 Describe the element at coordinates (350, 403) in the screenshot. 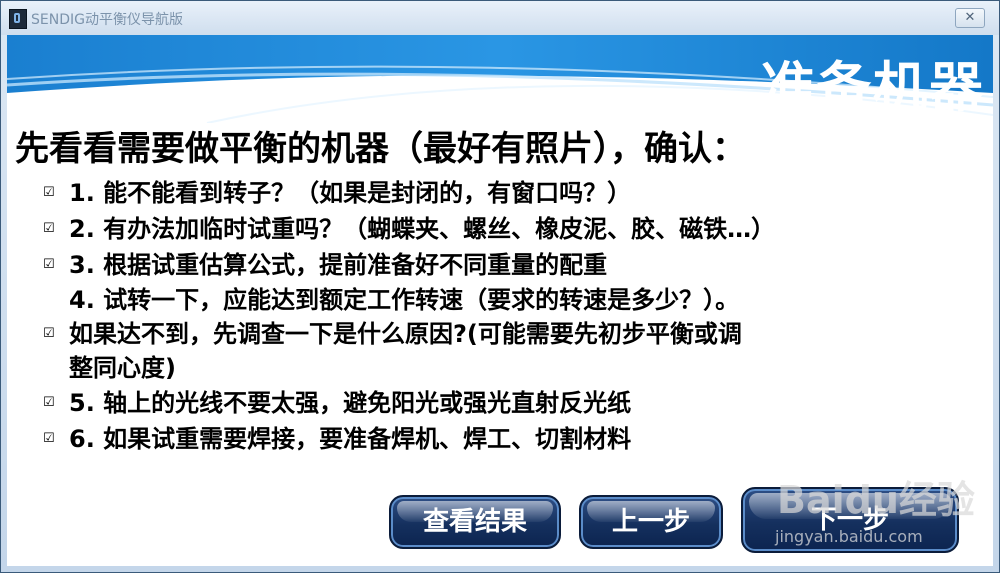

I see `checklist-item-text: 5. 轴上的光线不要太强，避免阳光或强光直射反光纸` at that location.